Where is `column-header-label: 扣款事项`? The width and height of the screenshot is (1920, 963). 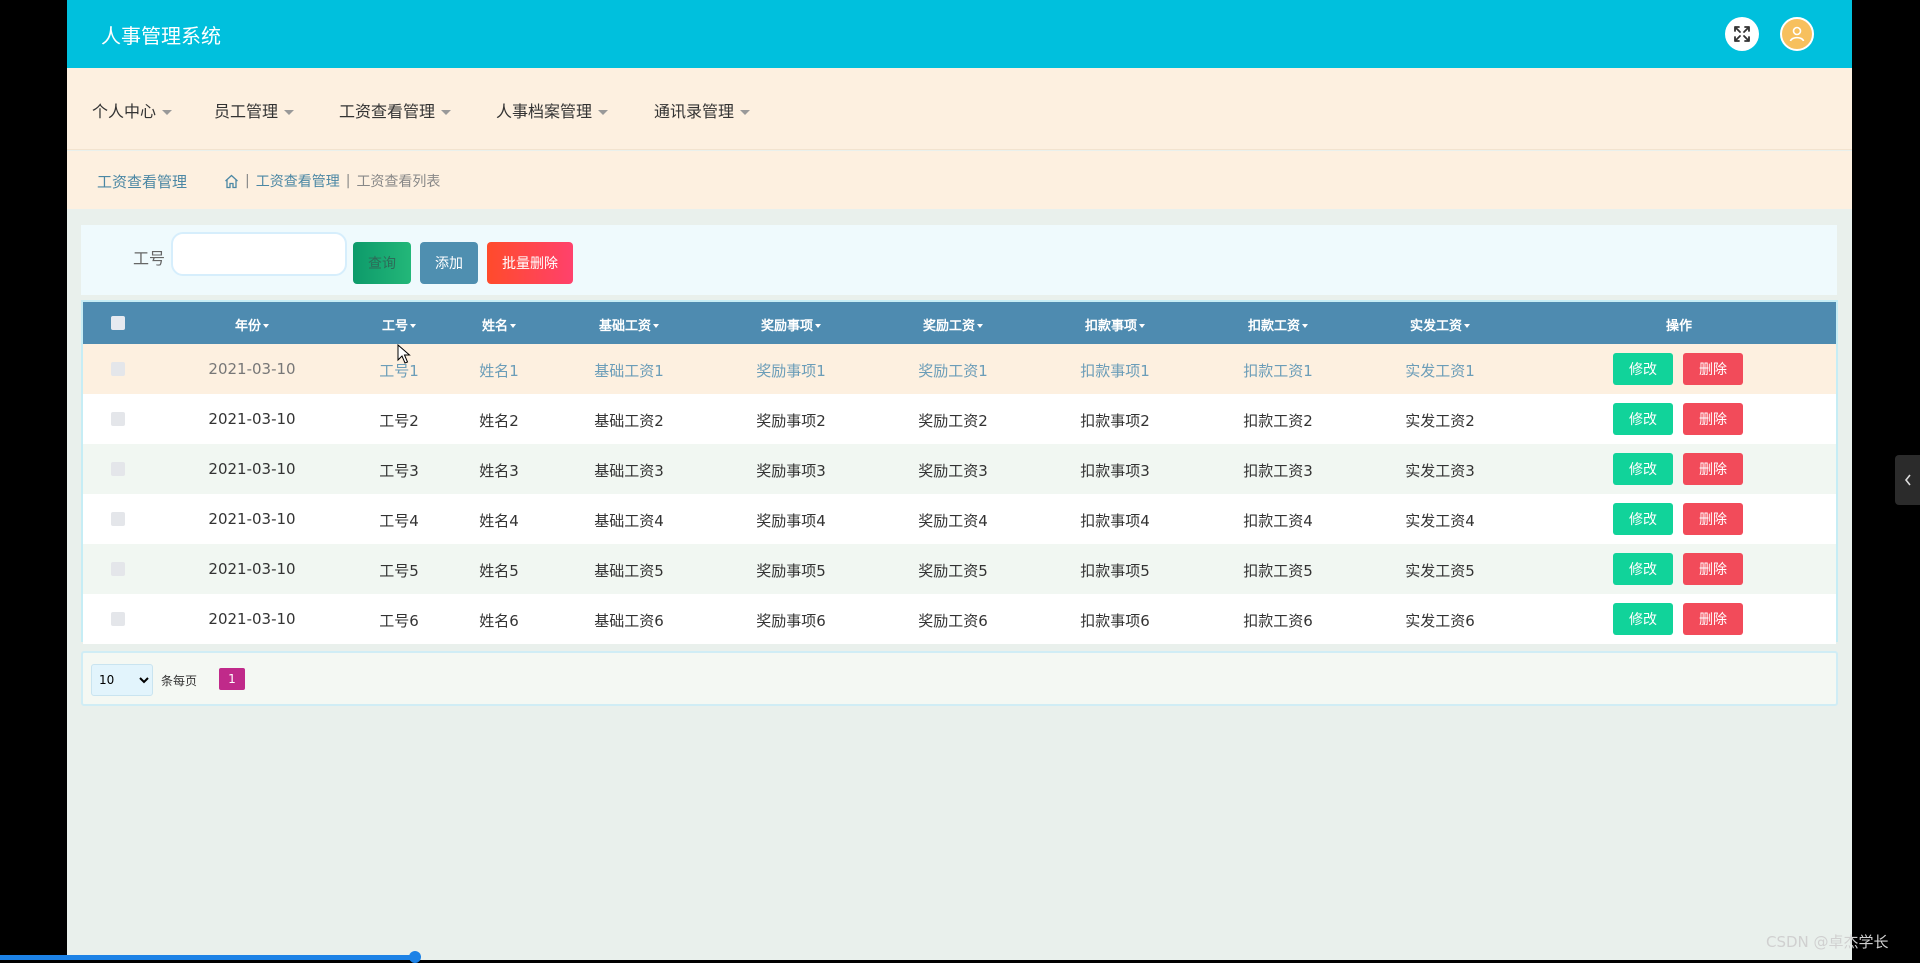
column-header-label: 扣款事项 is located at coordinates (1111, 326).